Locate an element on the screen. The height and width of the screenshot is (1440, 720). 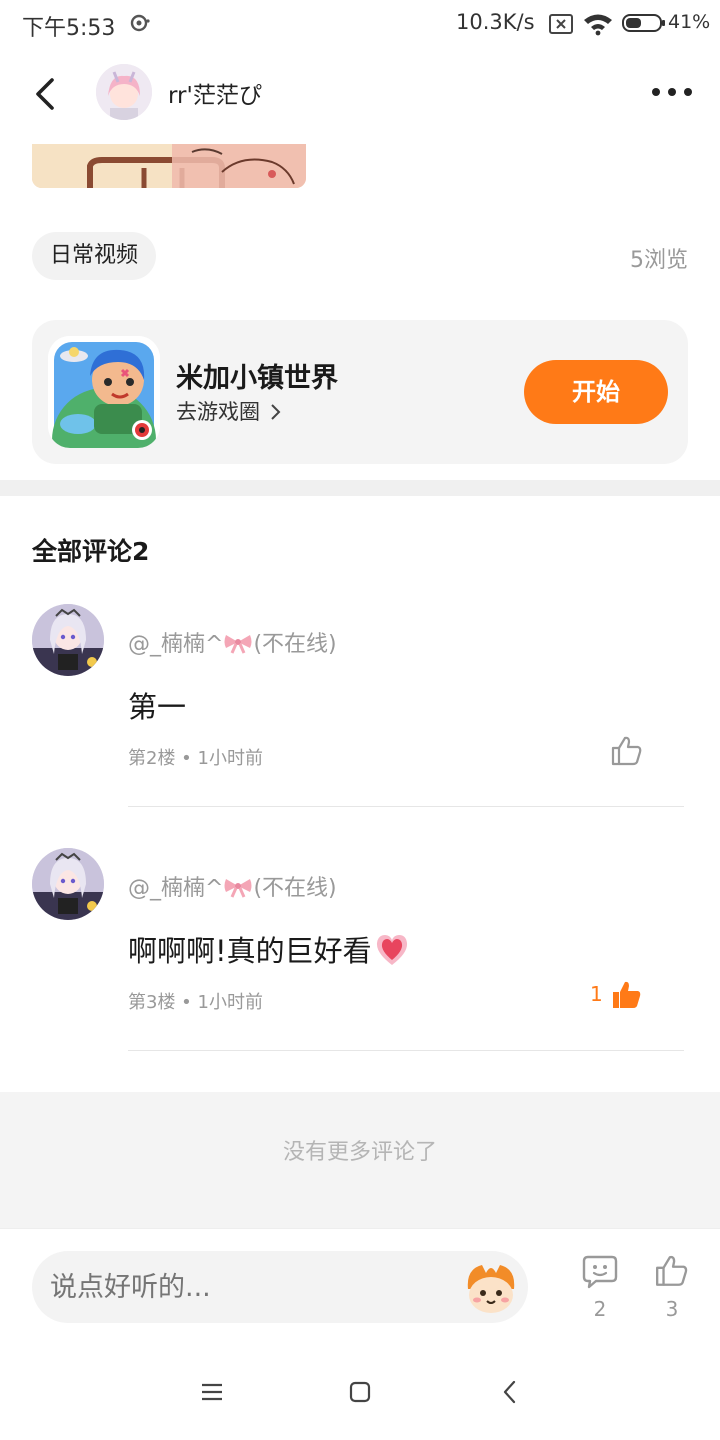
post-video-thumbnail is located at coordinates (169, 166).